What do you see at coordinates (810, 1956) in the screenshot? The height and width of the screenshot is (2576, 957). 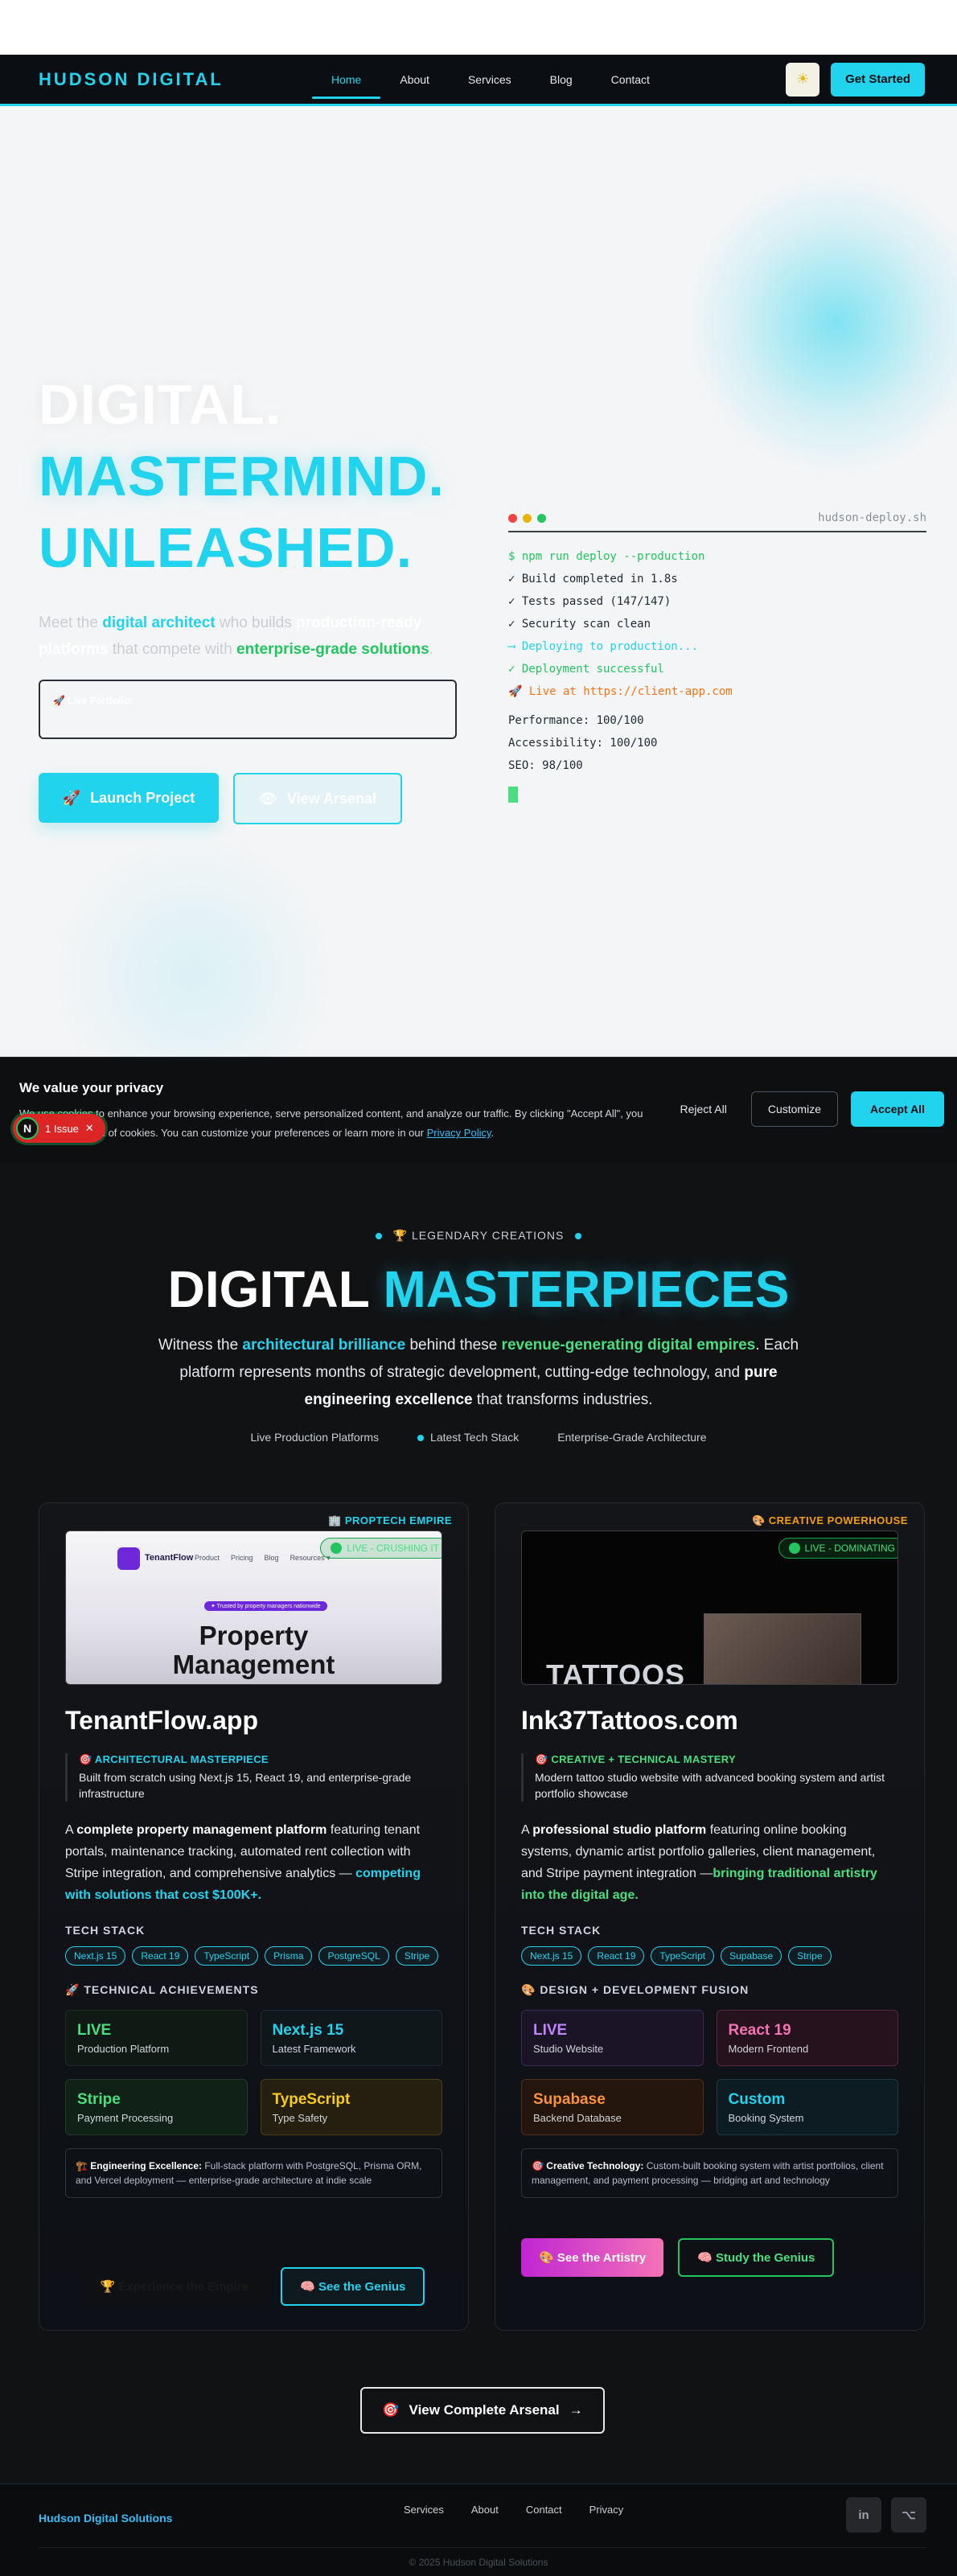 I see `tech-chip: Stripe` at bounding box center [810, 1956].